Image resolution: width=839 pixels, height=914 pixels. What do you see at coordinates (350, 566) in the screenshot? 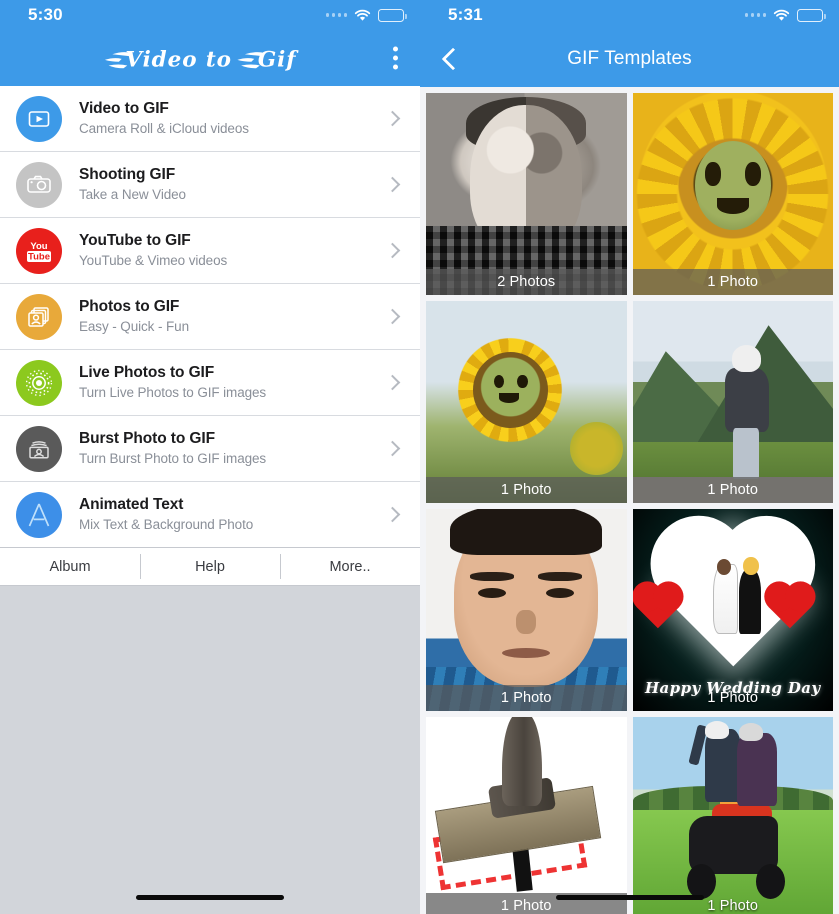
I see `tab-more: More..` at bounding box center [350, 566].